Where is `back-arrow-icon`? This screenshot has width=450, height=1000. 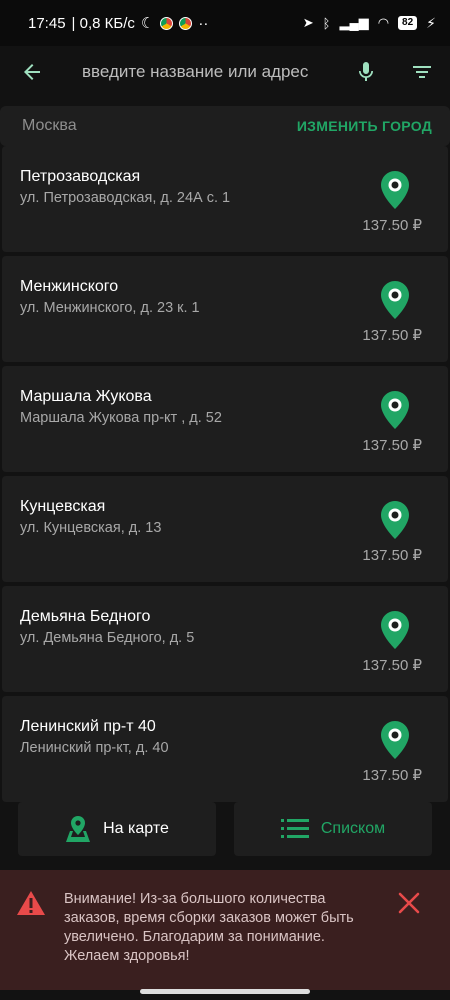
back-arrow-icon is located at coordinates (32, 72).